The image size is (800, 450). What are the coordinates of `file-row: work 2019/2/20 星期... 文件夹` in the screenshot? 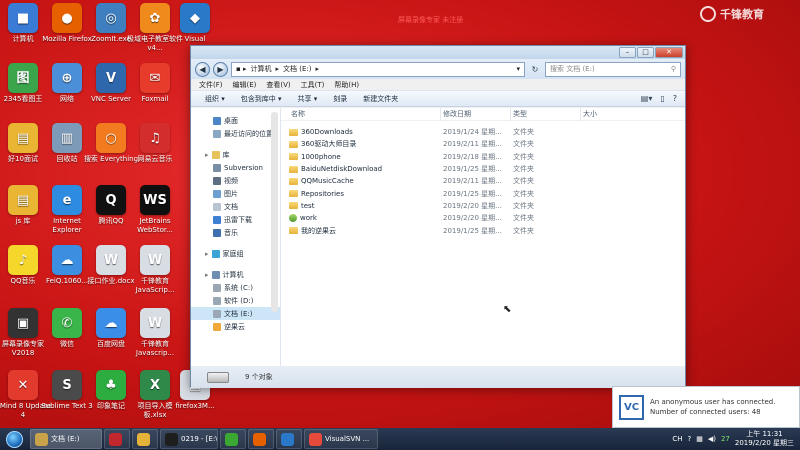 It's located at (483, 218).